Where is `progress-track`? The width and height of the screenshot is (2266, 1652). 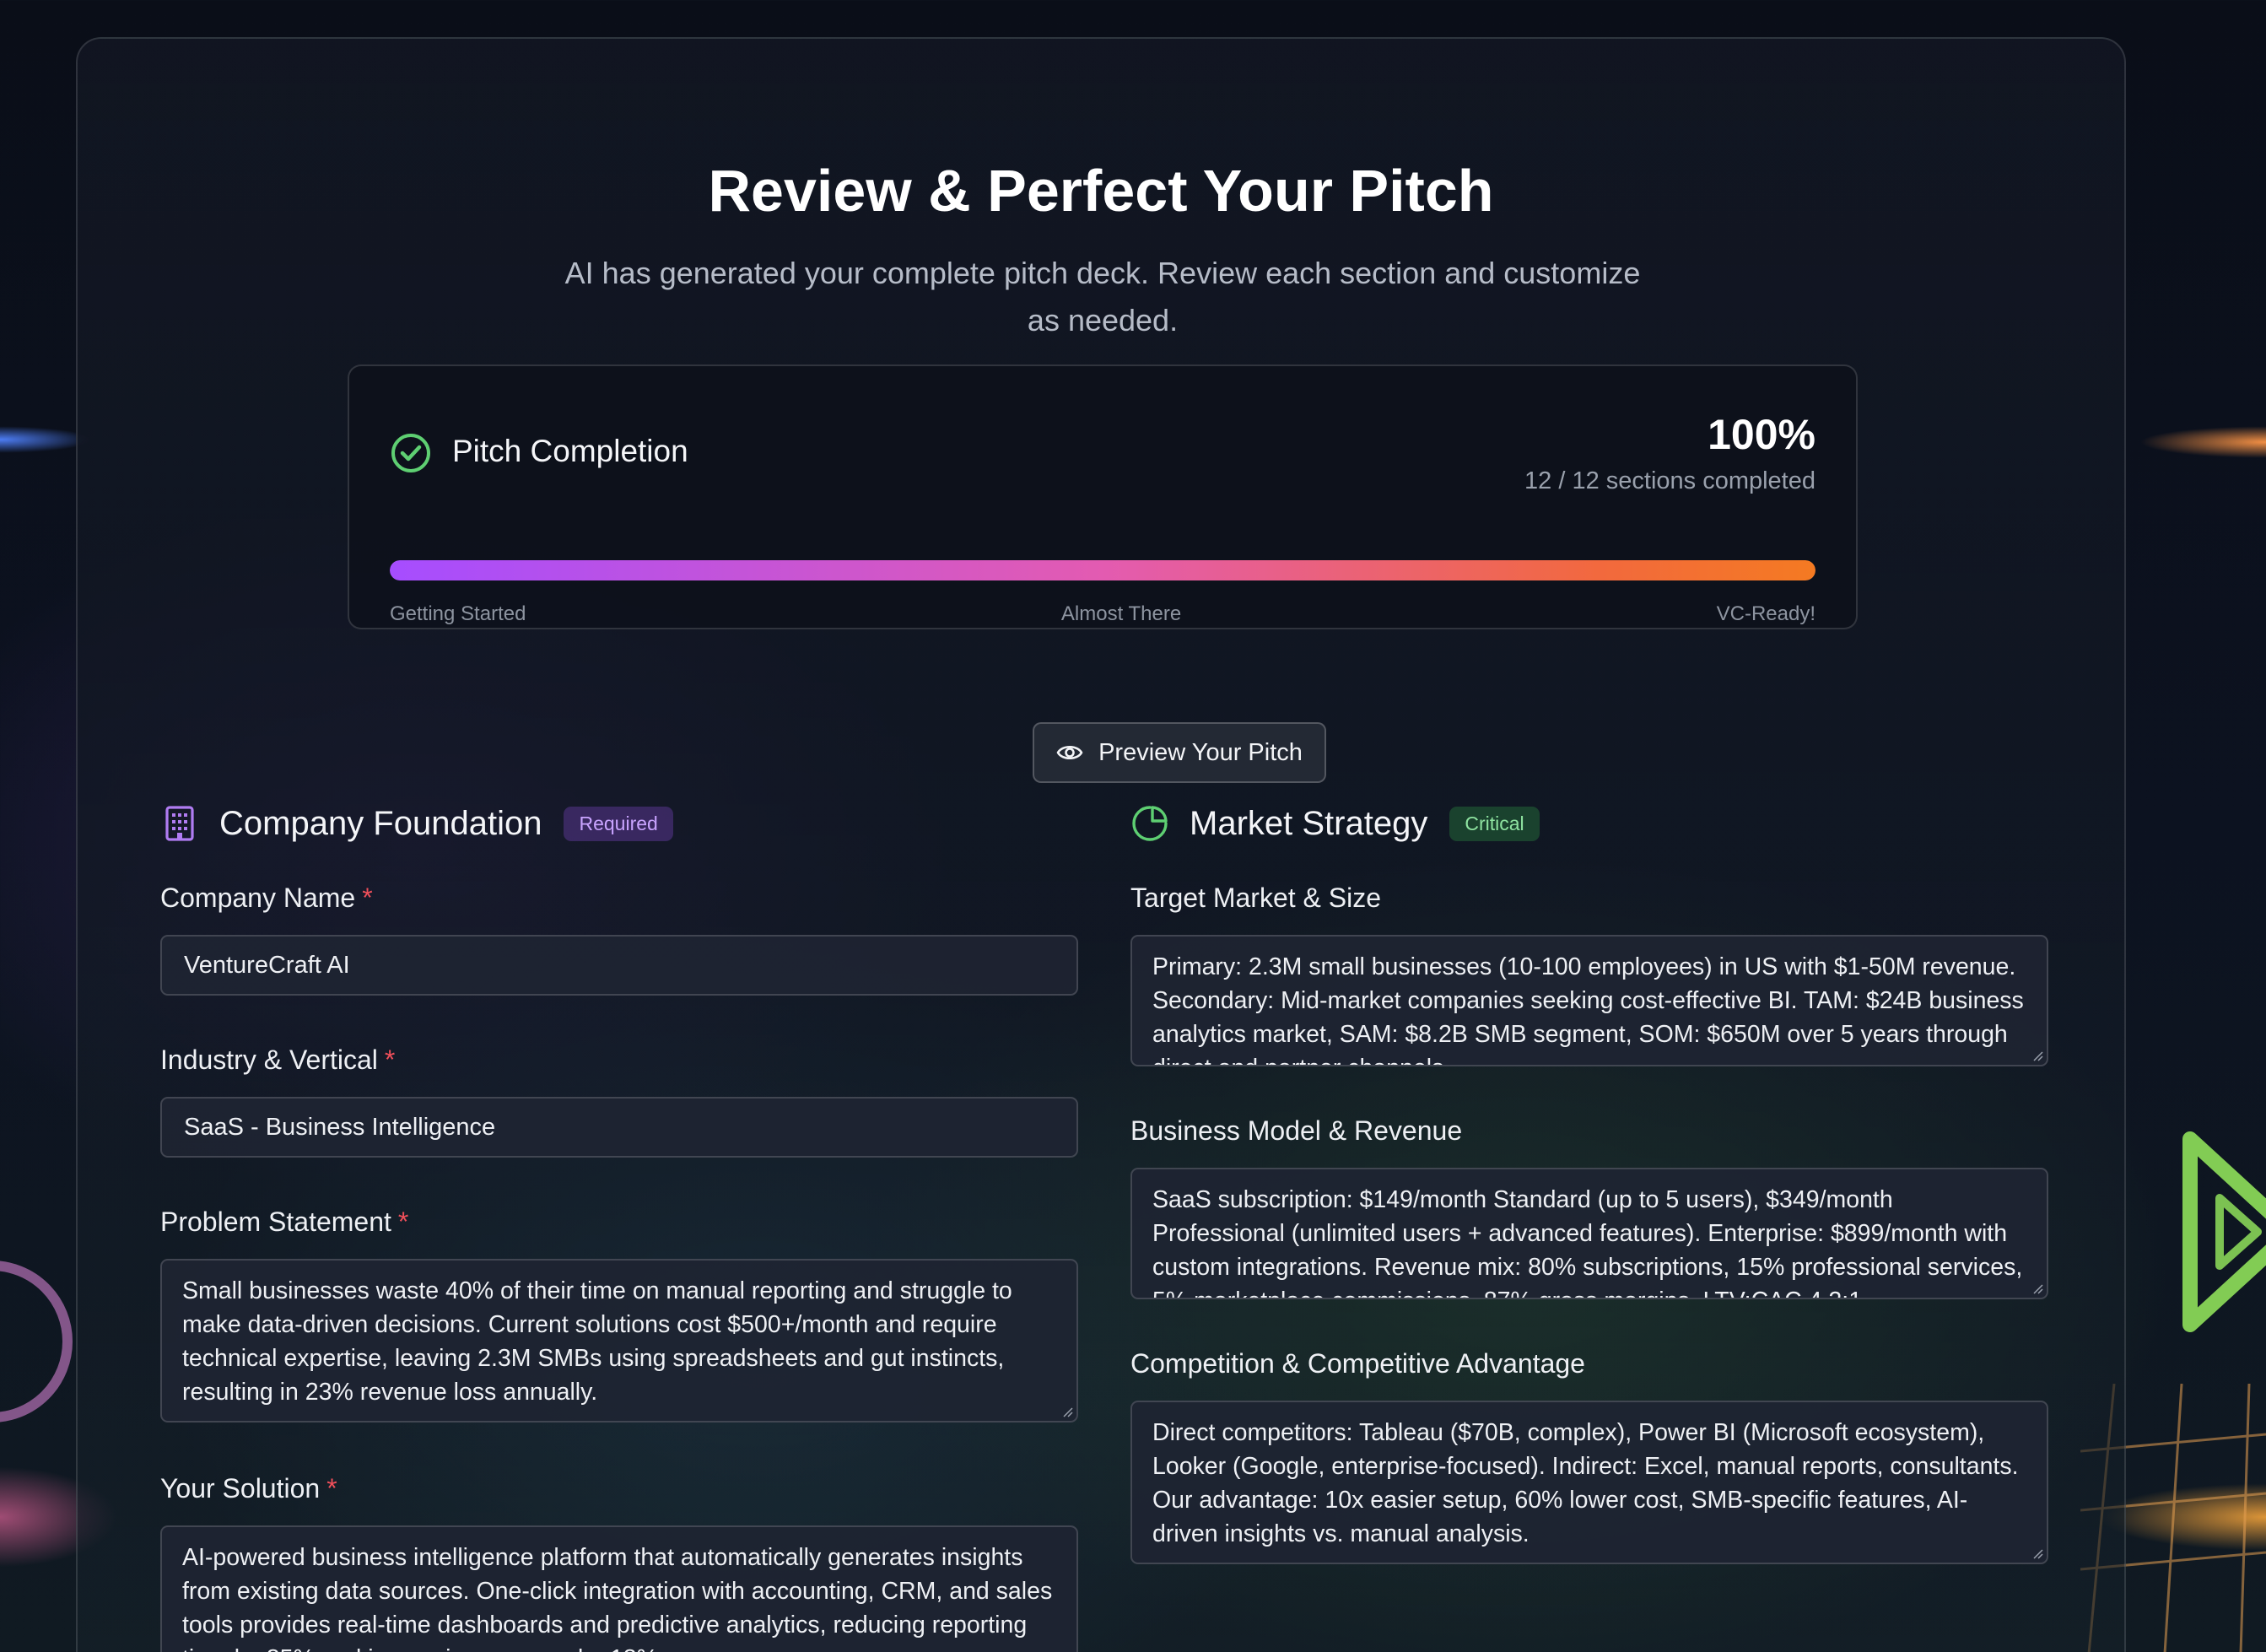
progress-track is located at coordinates (1102, 570).